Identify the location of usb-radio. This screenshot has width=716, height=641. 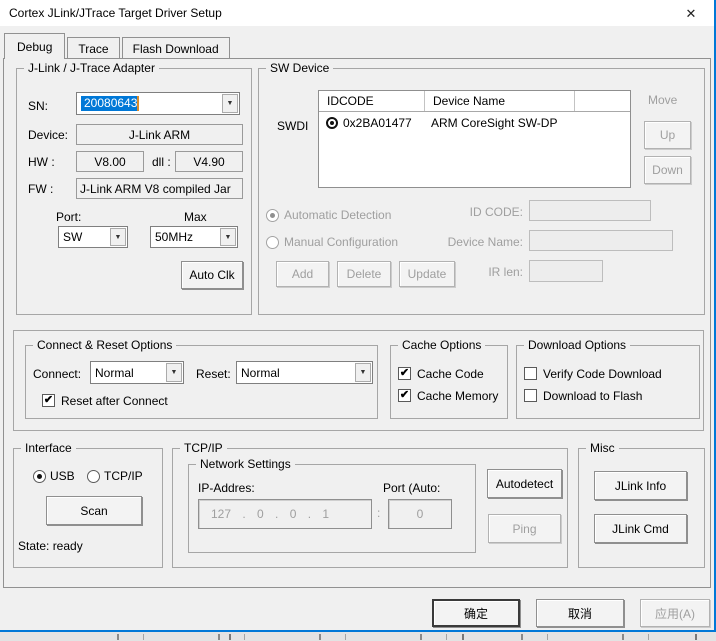
(39, 476).